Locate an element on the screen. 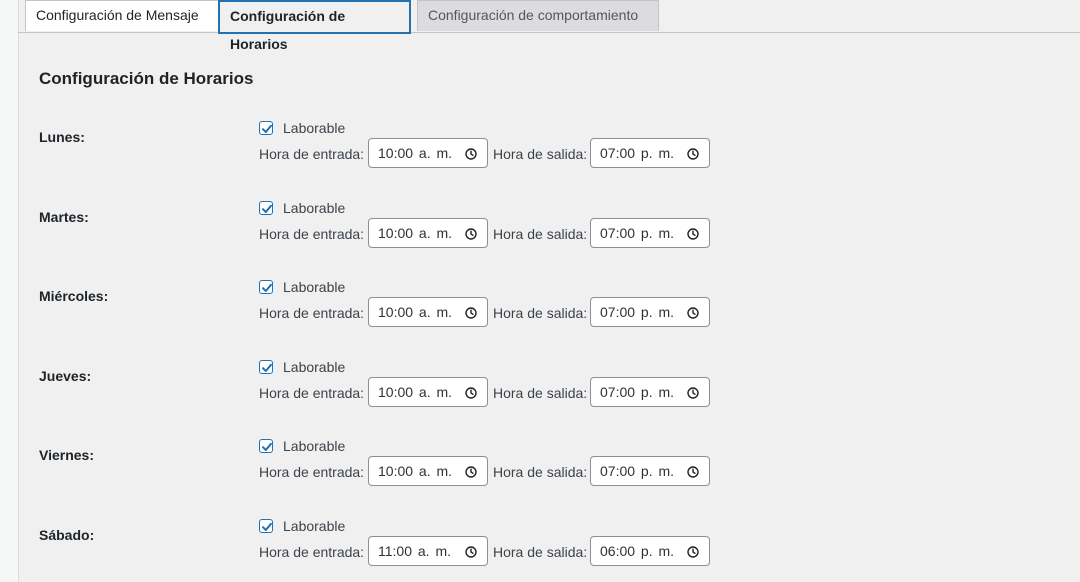 The image size is (1080, 582). day-label: Viernes: is located at coordinates (66, 455).